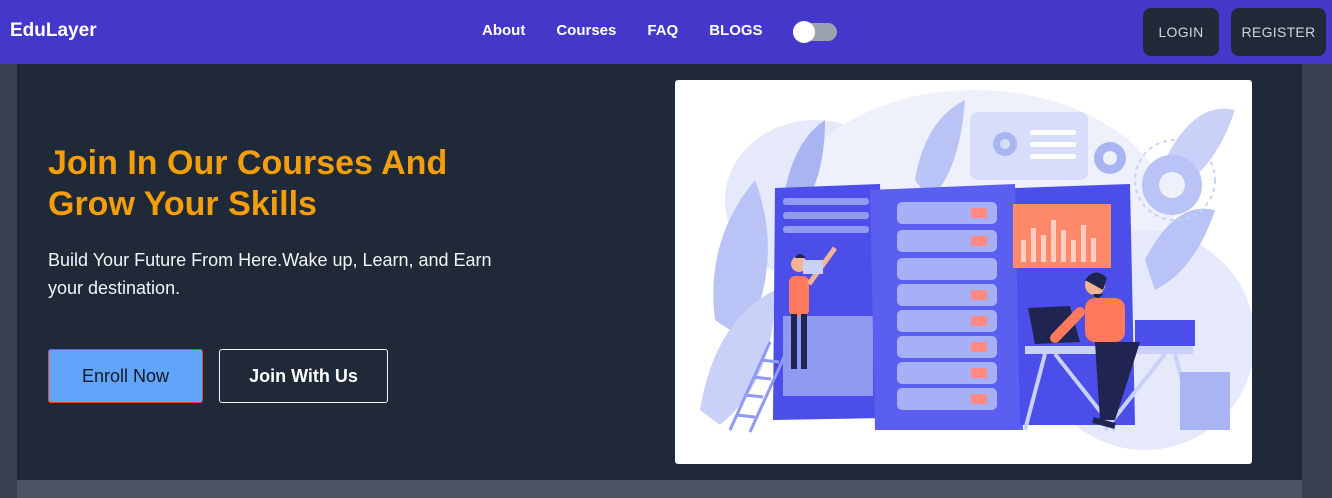  What do you see at coordinates (804, 32) in the screenshot?
I see `toggle-knob` at bounding box center [804, 32].